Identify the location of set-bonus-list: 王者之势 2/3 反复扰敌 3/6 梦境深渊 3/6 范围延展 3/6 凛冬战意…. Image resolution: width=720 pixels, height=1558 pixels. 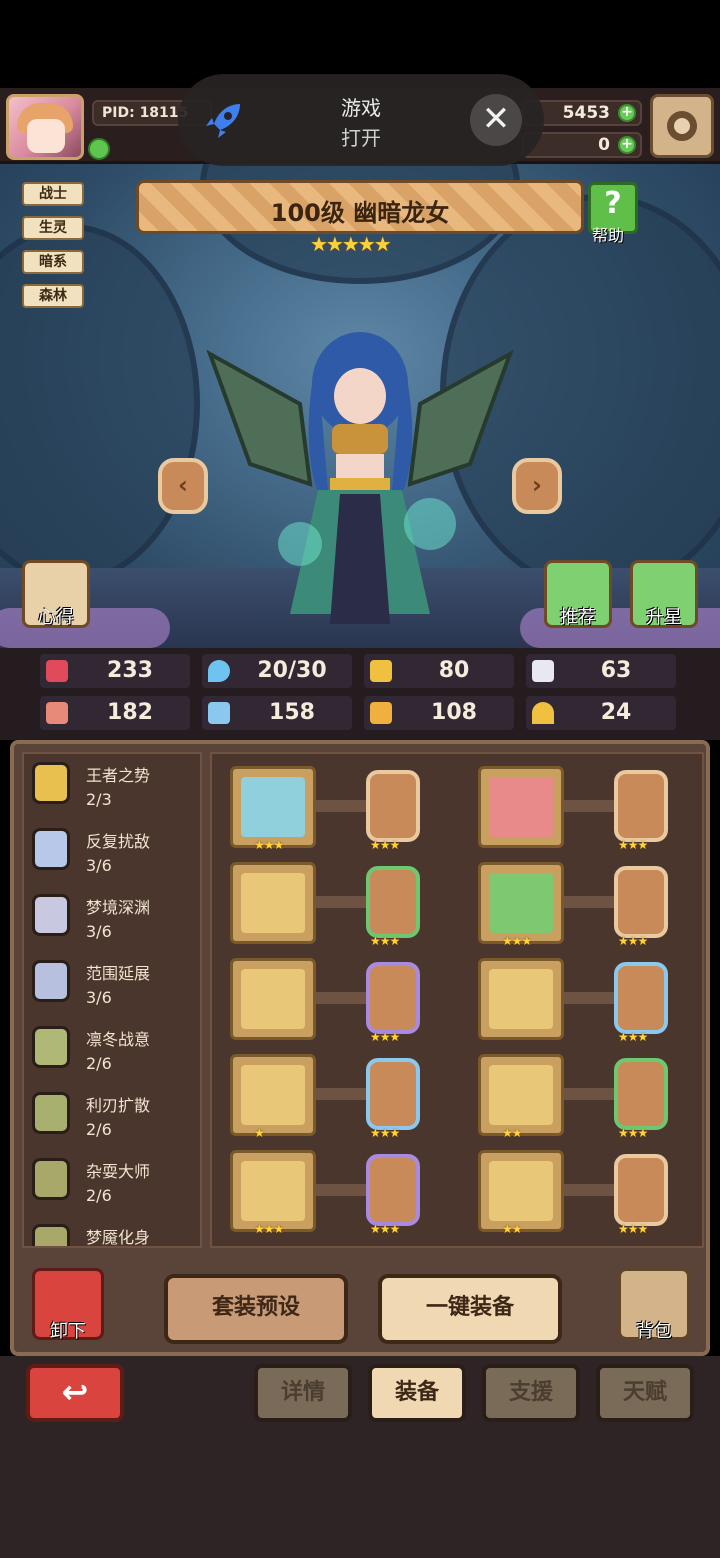
(112, 1000).